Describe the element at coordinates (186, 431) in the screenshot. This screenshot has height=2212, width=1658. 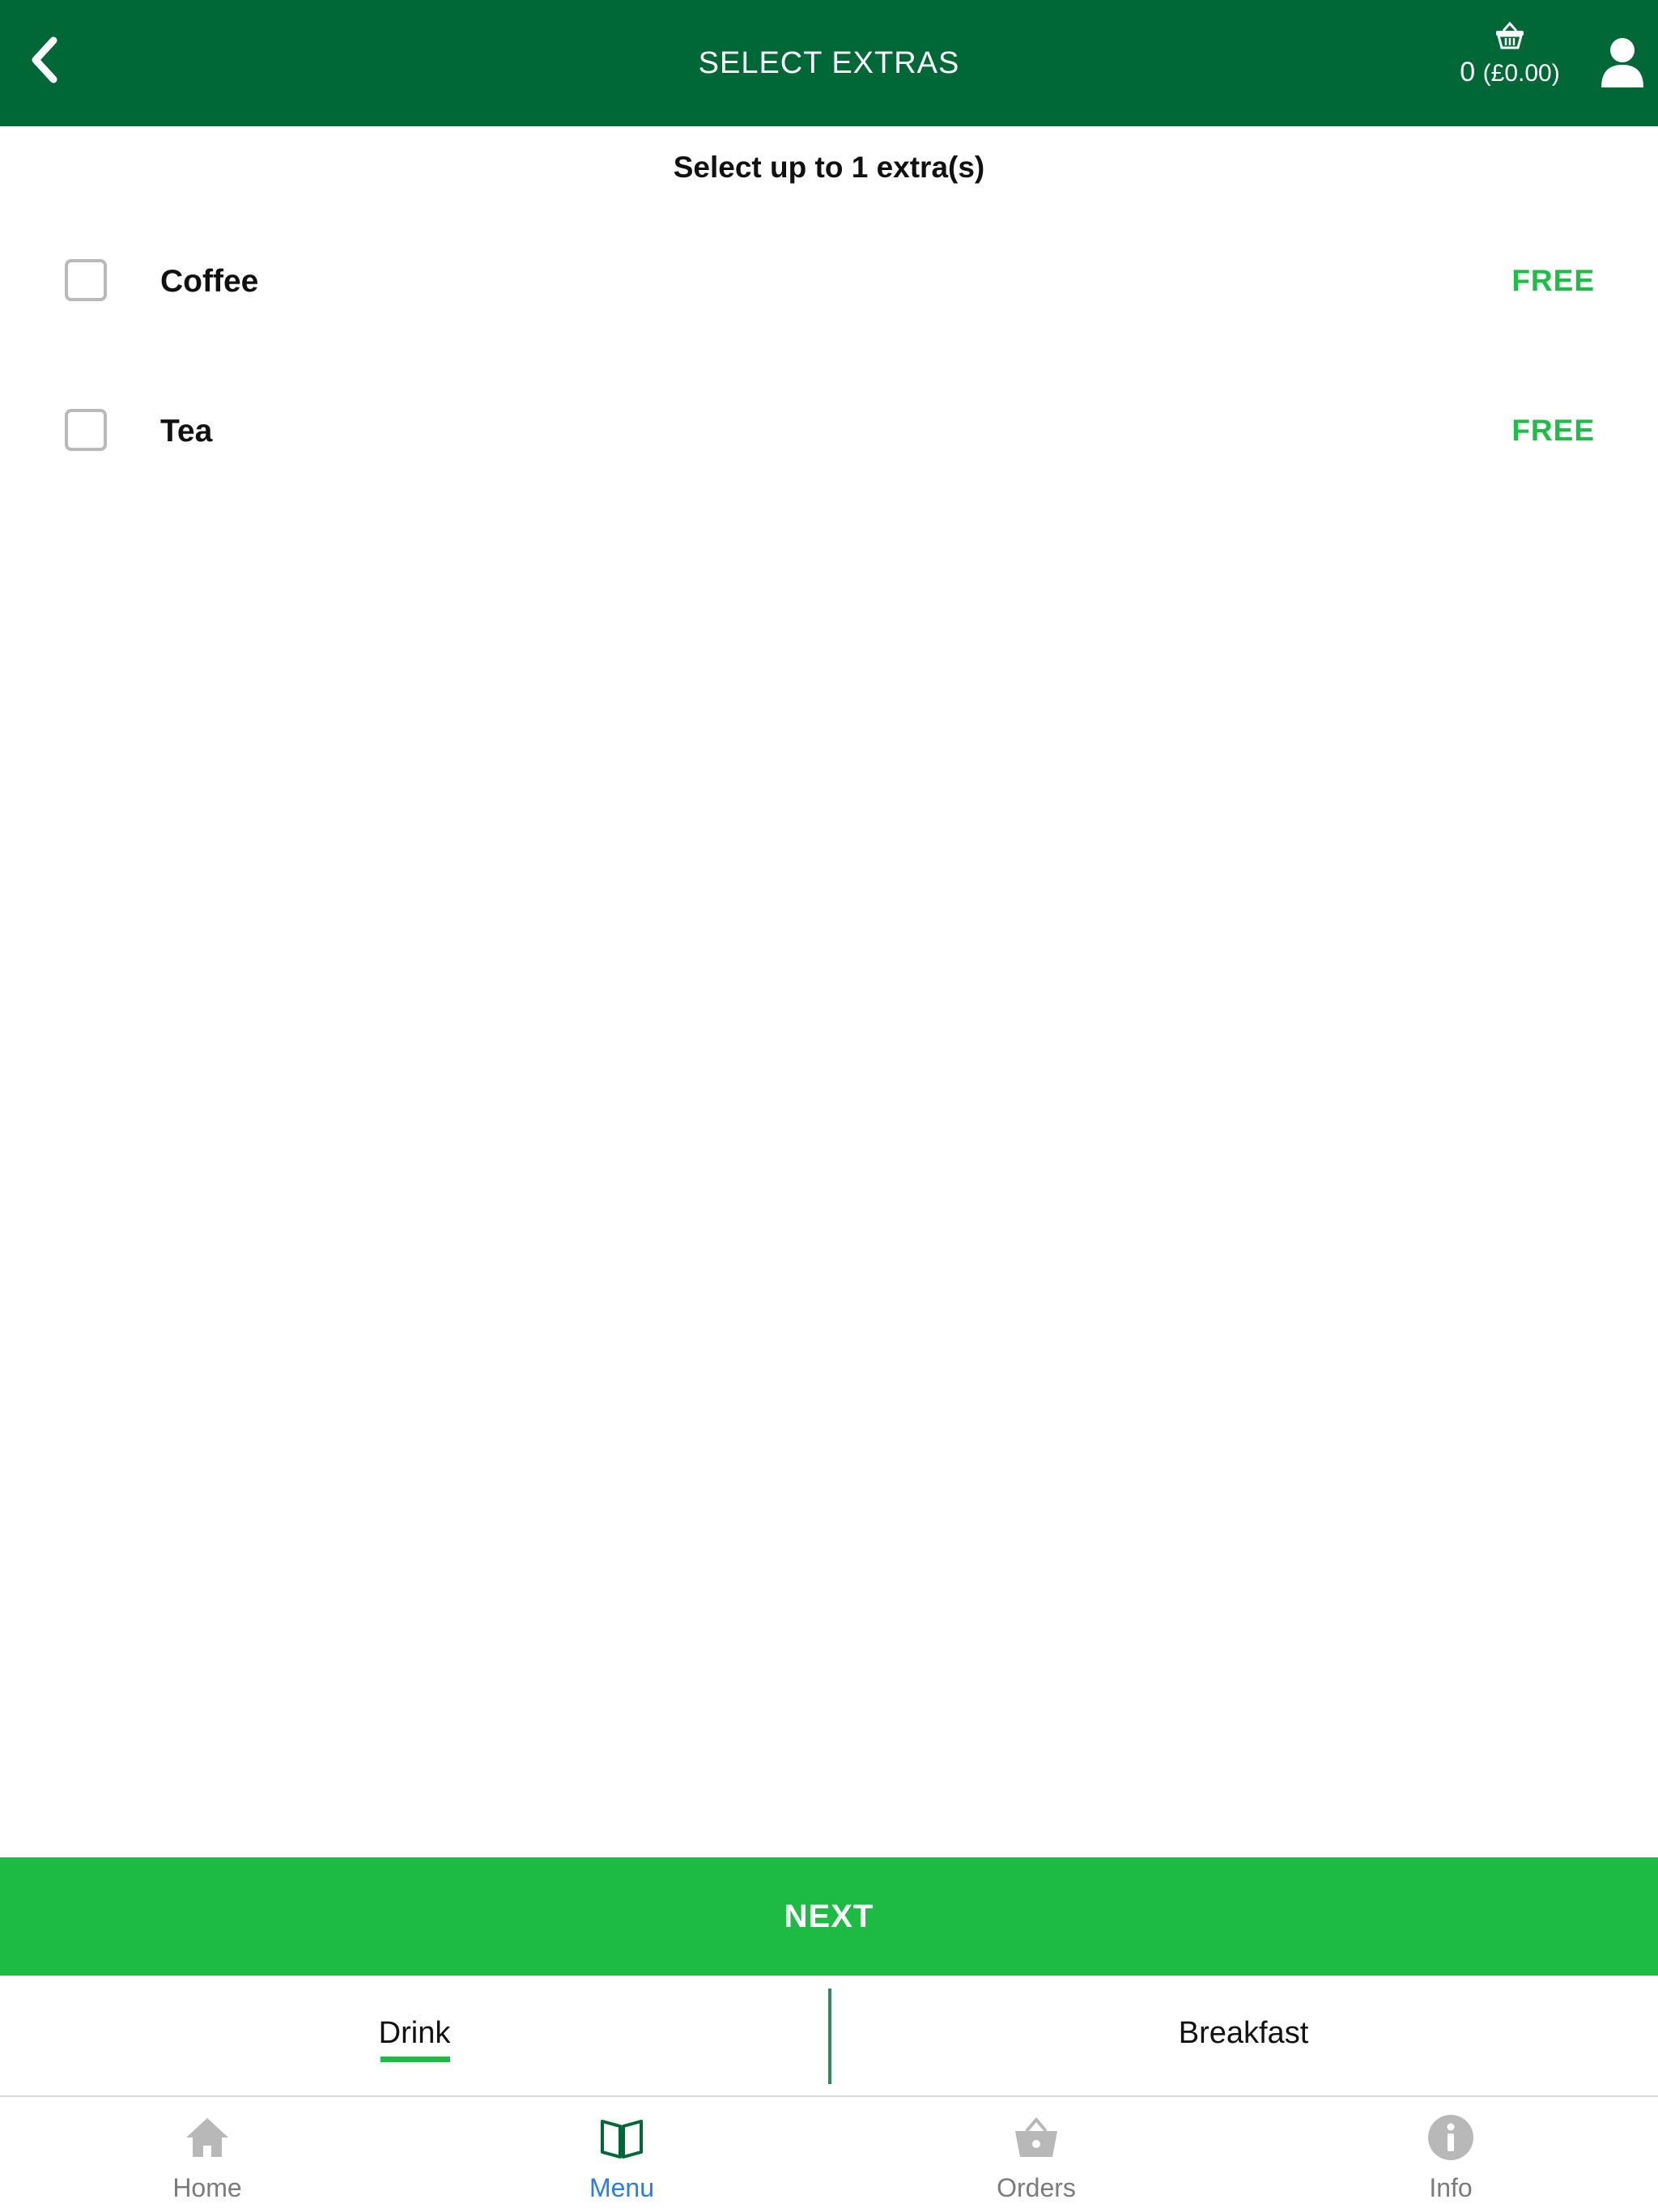
I see `option-name: Tea` at that location.